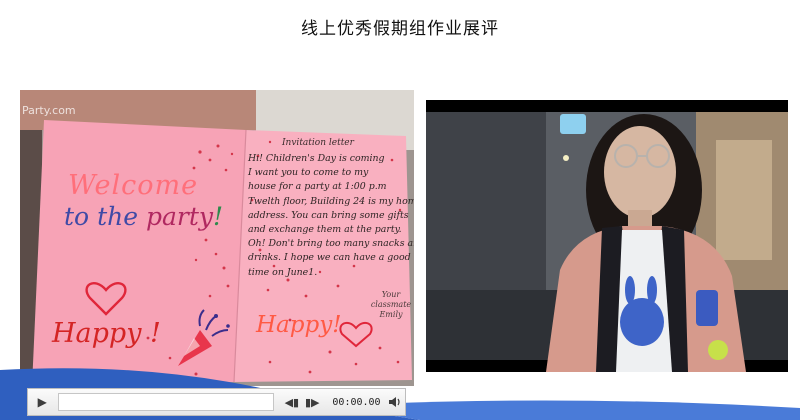 The width and height of the screenshot is (800, 420). What do you see at coordinates (308, 173) in the screenshot?
I see `letter-line: I want you to come to my` at bounding box center [308, 173].